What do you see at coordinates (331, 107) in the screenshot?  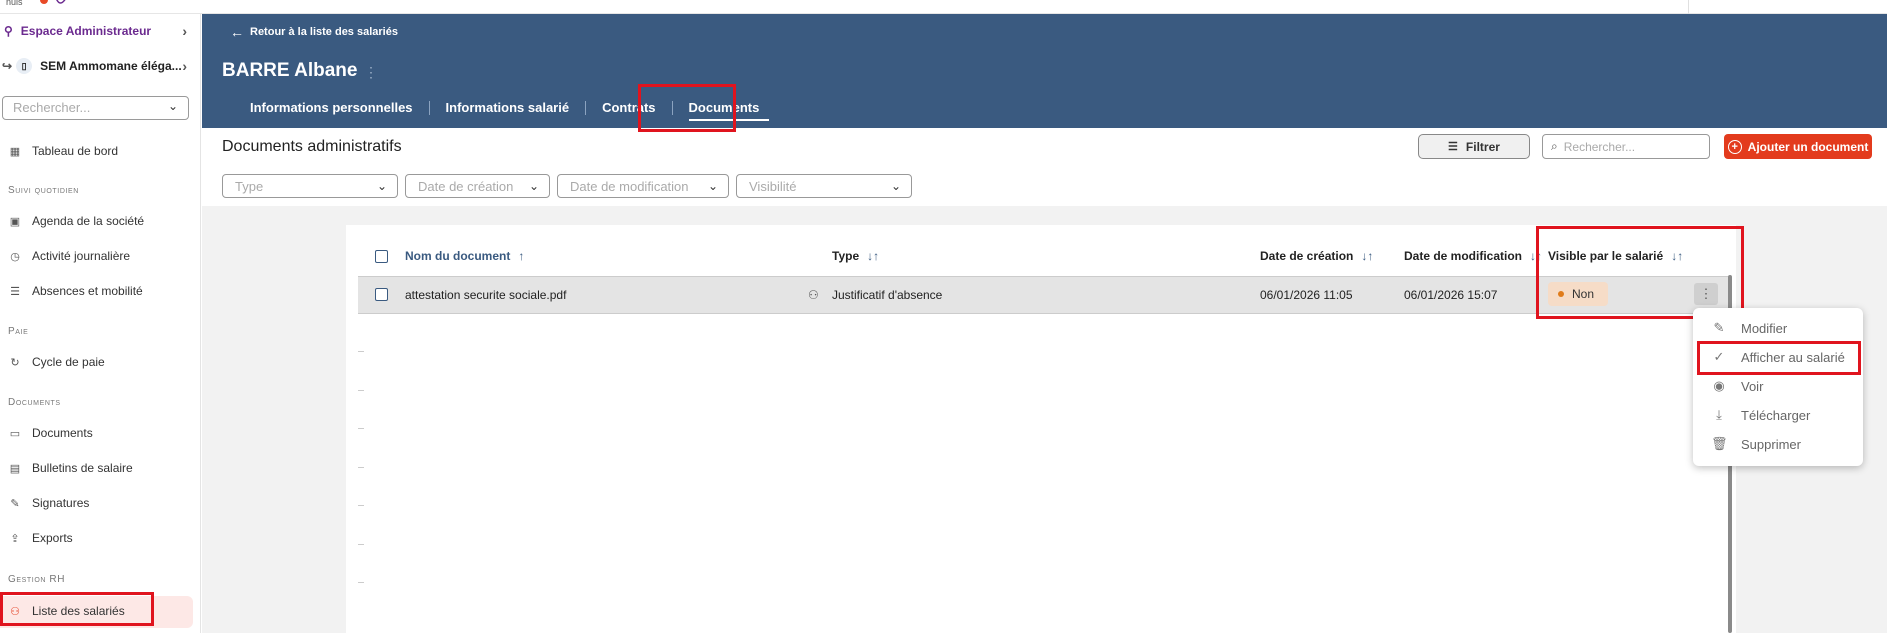 I see `tab-personal-info: Informations personnelles` at bounding box center [331, 107].